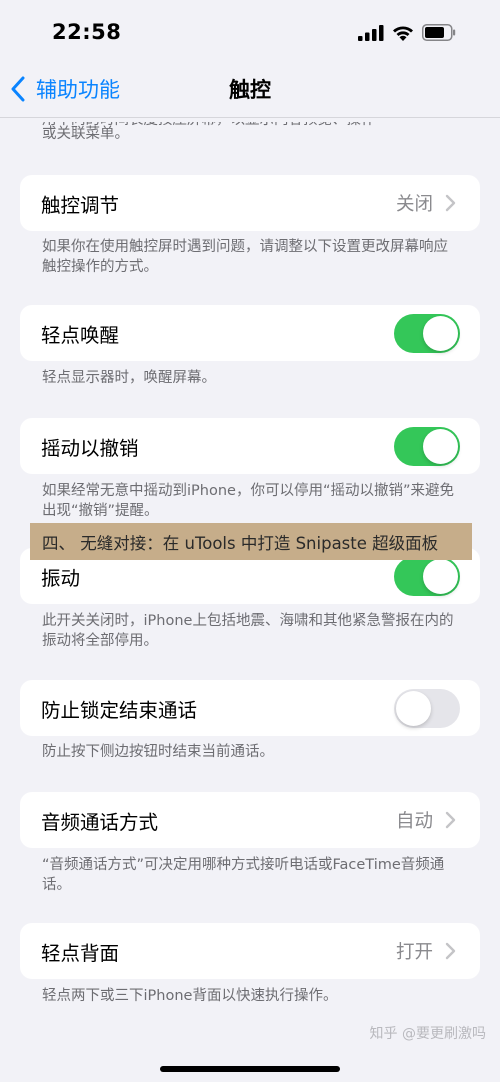 This screenshot has width=500, height=1082. Describe the element at coordinates (439, 32) in the screenshot. I see `battery-icon` at that location.